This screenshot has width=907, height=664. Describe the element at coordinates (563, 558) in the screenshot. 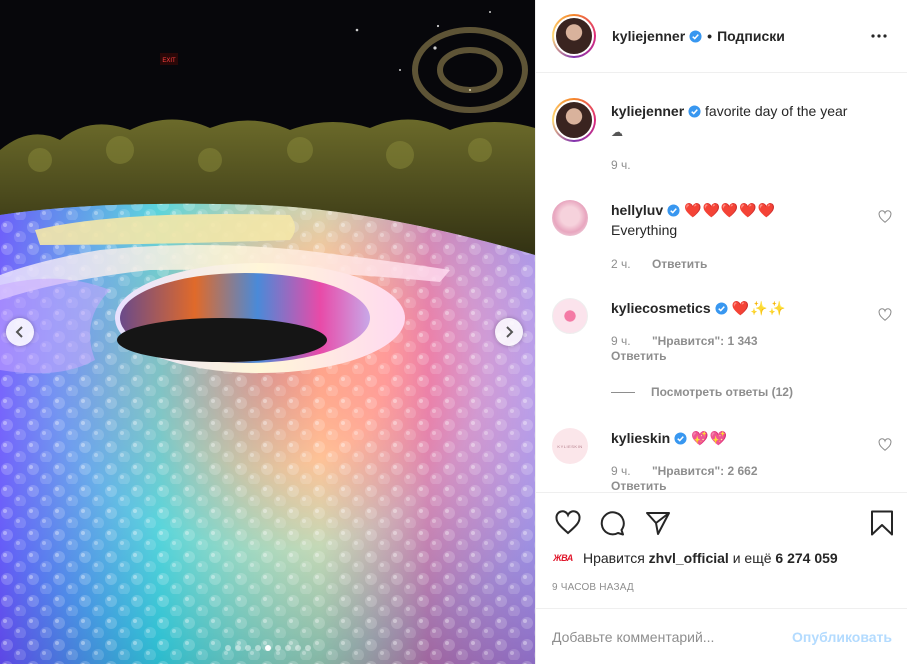

I see `liker-avatar: ЖВА` at that location.